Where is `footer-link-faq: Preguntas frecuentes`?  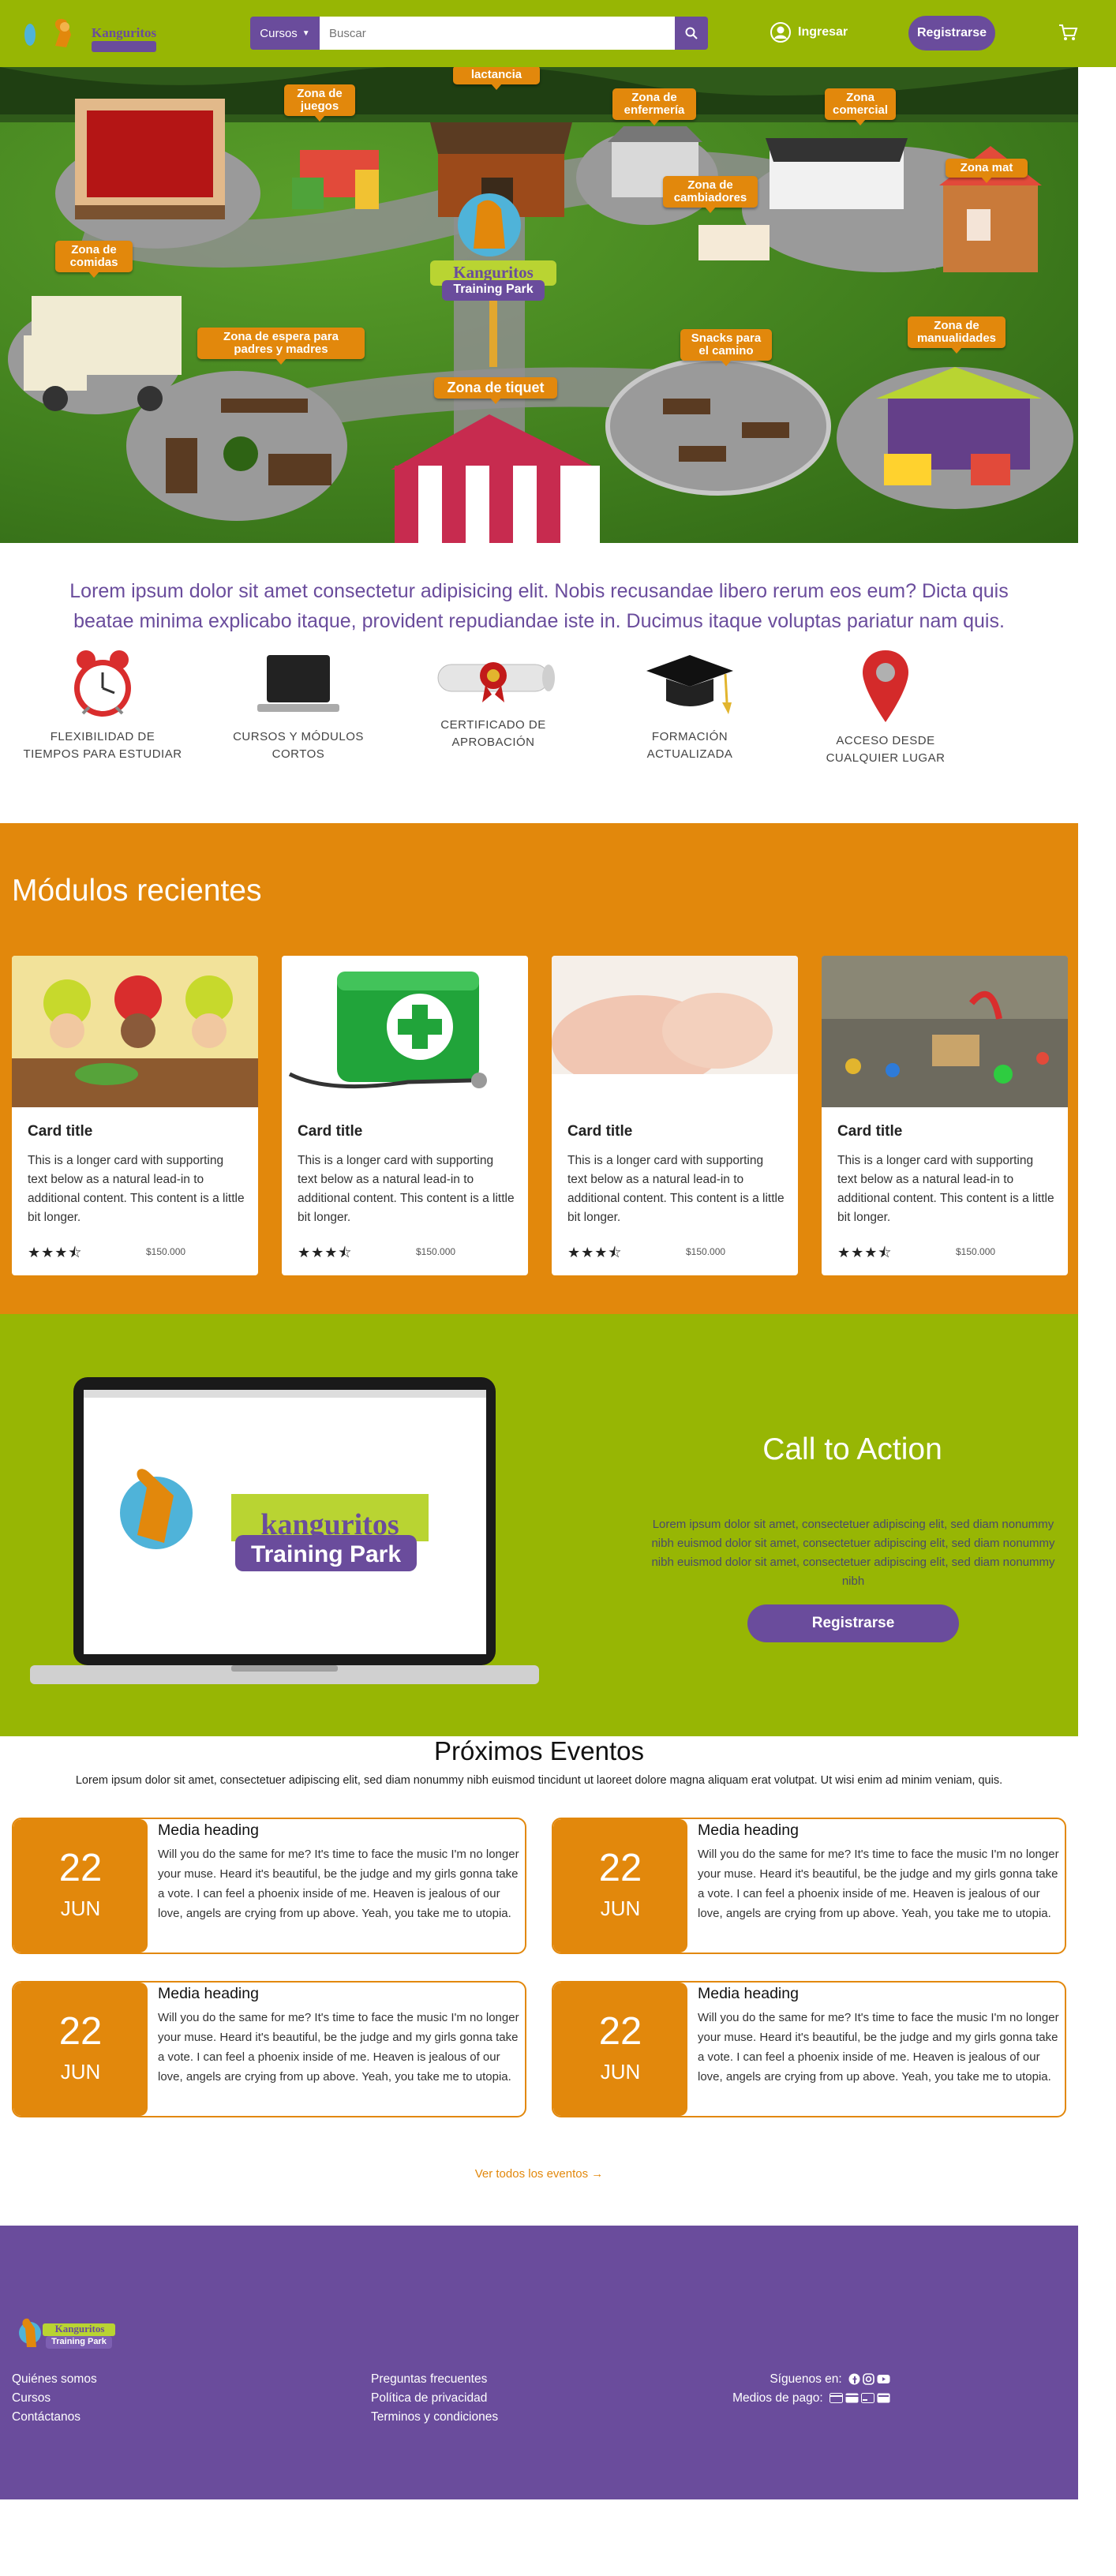
footer-link-faq: Preguntas frecuentes is located at coordinates (434, 2379).